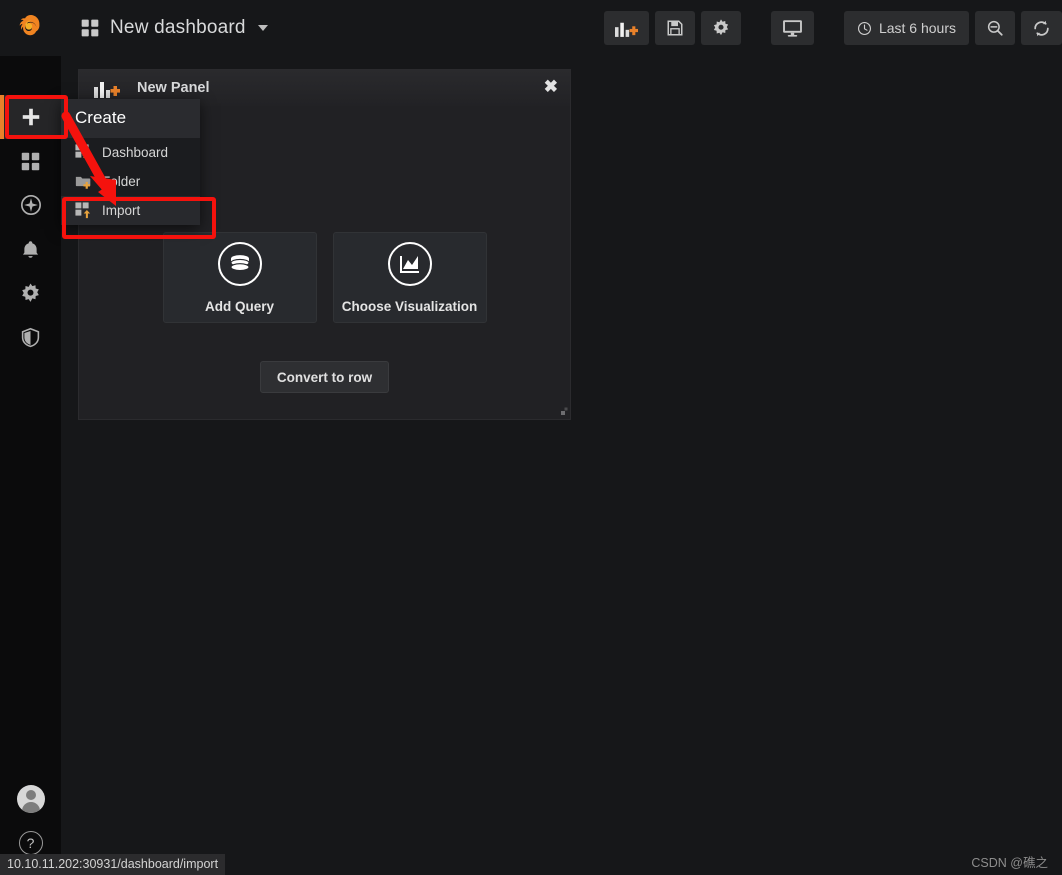 This screenshot has width=1062, height=875. I want to click on menu-item-import: Import, so click(130, 210).